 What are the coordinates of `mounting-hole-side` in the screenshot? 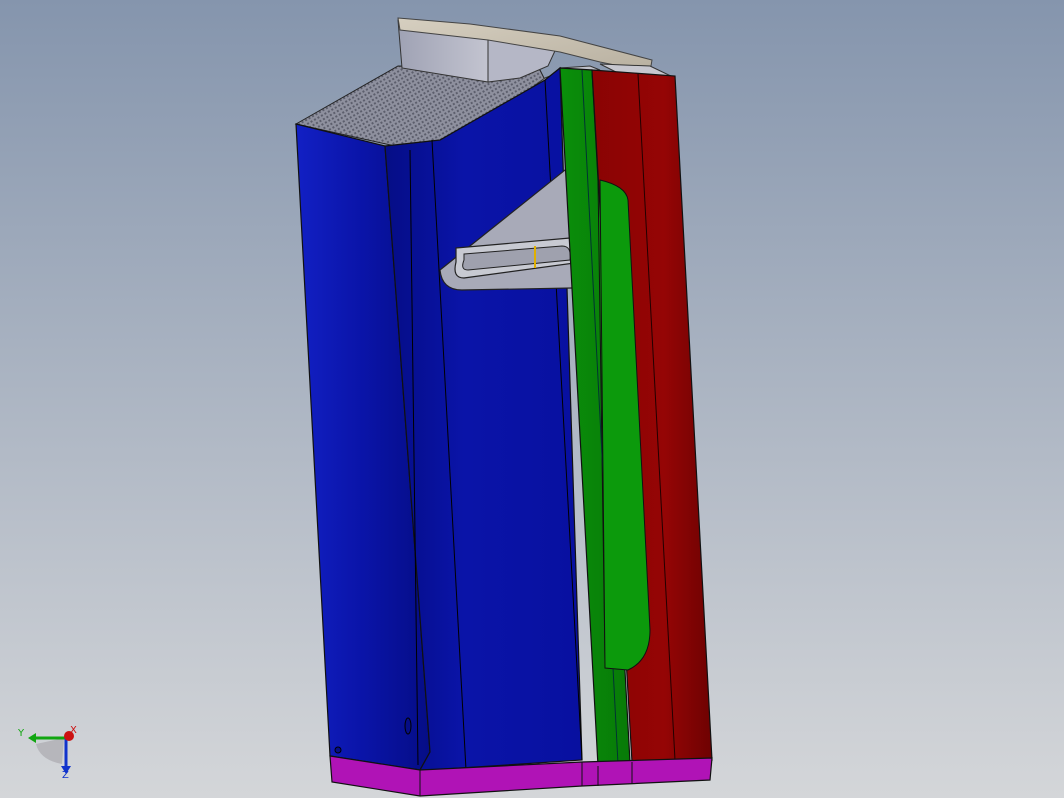 It's located at (408, 726).